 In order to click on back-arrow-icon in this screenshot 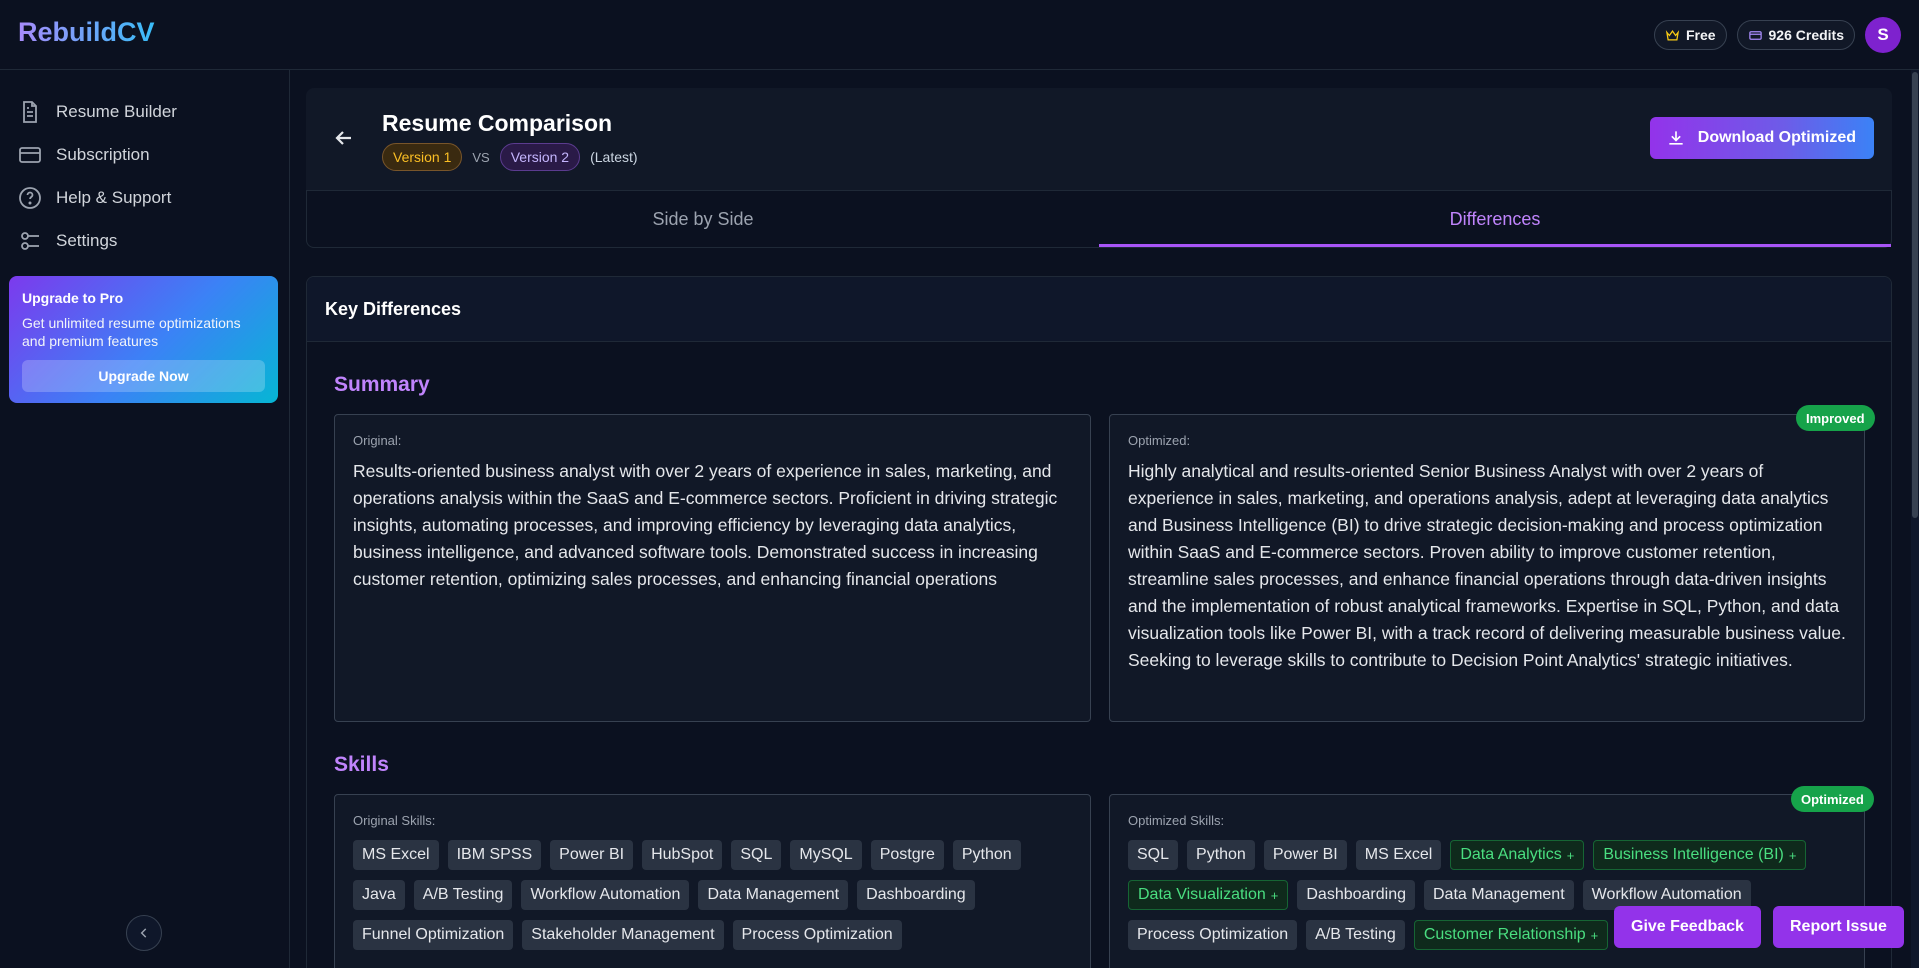, I will do `click(344, 138)`.